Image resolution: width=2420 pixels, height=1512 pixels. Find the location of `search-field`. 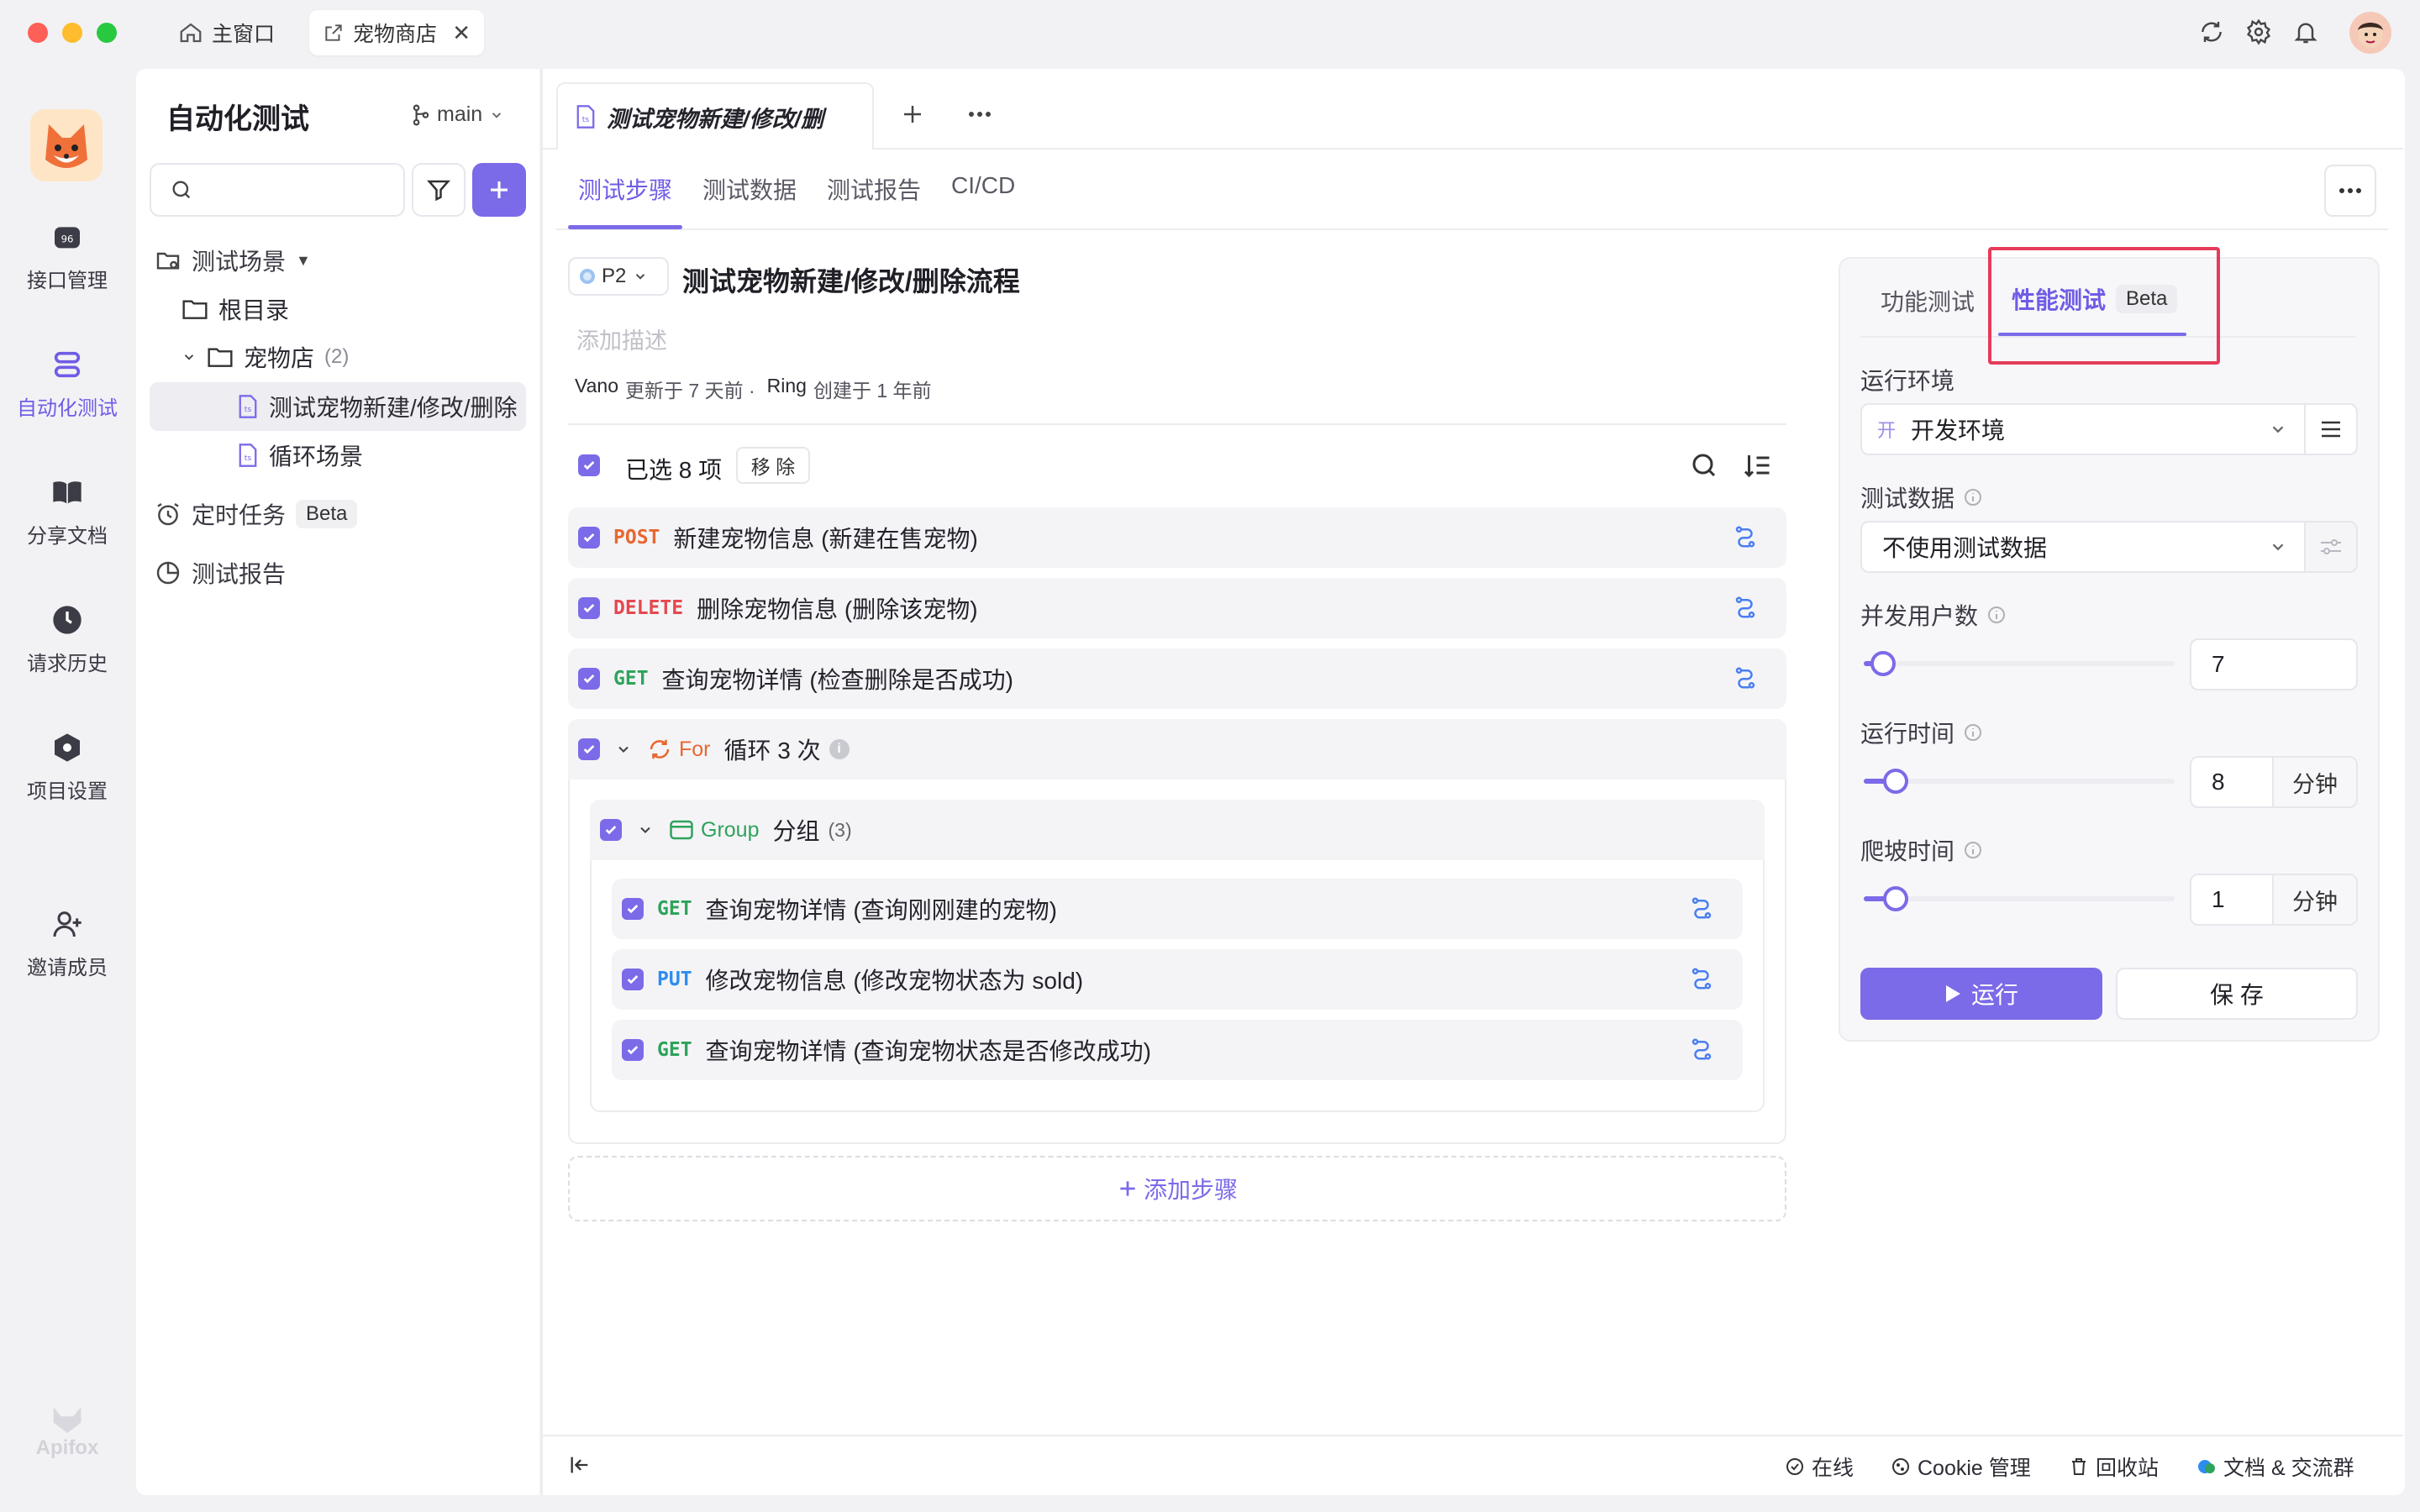

search-field is located at coordinates (294, 190).